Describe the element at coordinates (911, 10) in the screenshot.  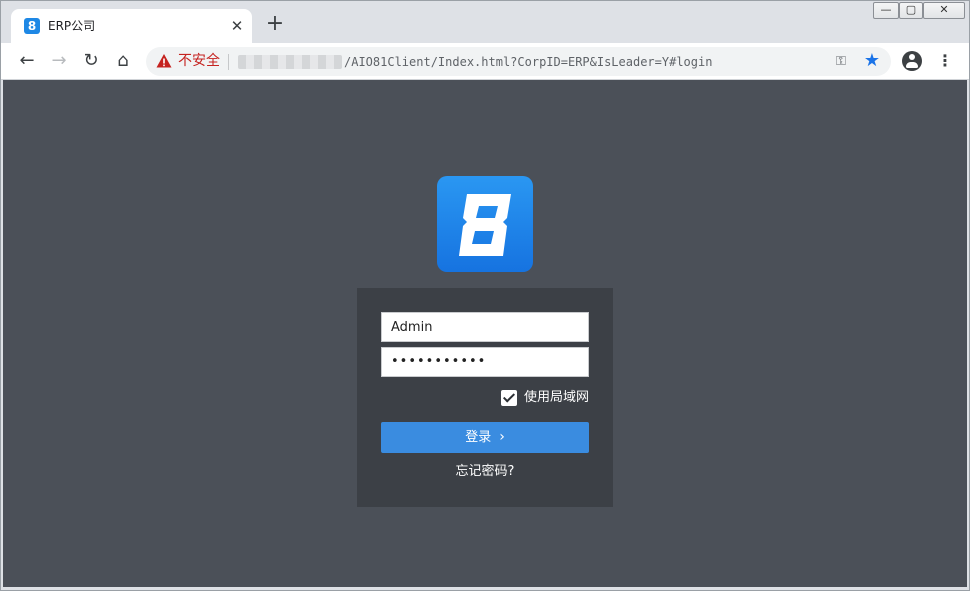
I see `window-maximize-button: ▢` at that location.